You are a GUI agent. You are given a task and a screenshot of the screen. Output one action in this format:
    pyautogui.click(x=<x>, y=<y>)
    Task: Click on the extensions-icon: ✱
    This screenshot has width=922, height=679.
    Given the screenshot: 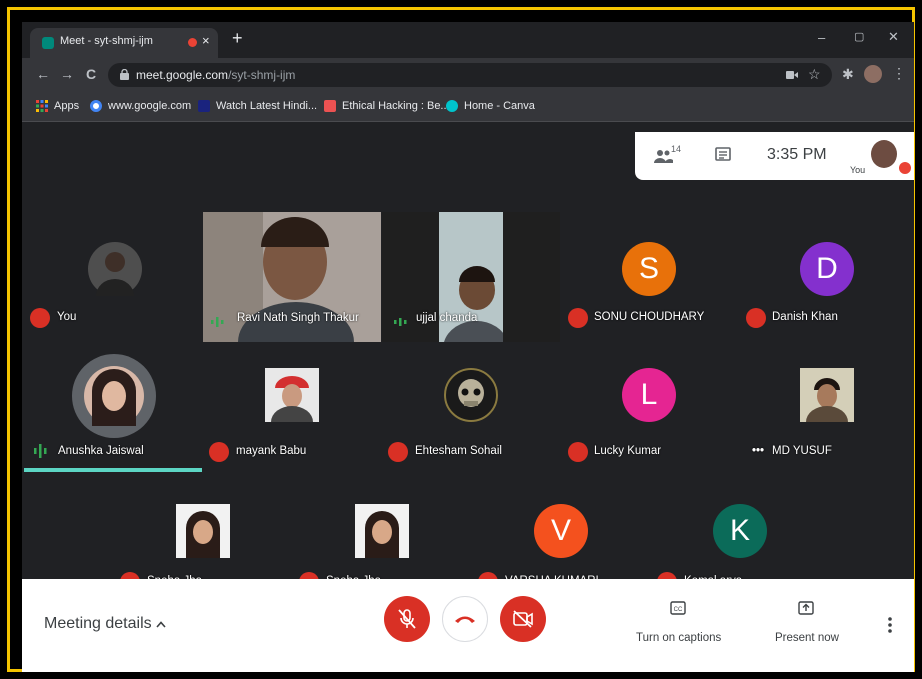 What is the action you would take?
    pyautogui.click(x=848, y=74)
    